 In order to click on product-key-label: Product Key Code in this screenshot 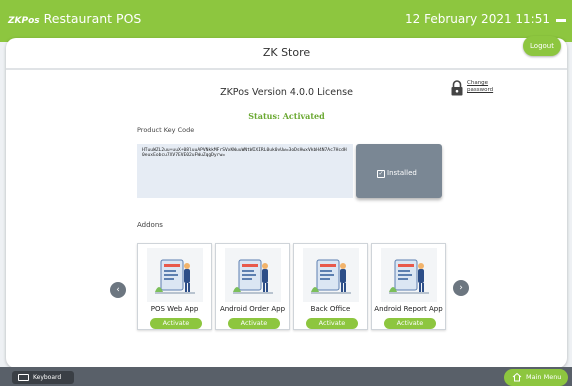, I will do `click(166, 130)`.